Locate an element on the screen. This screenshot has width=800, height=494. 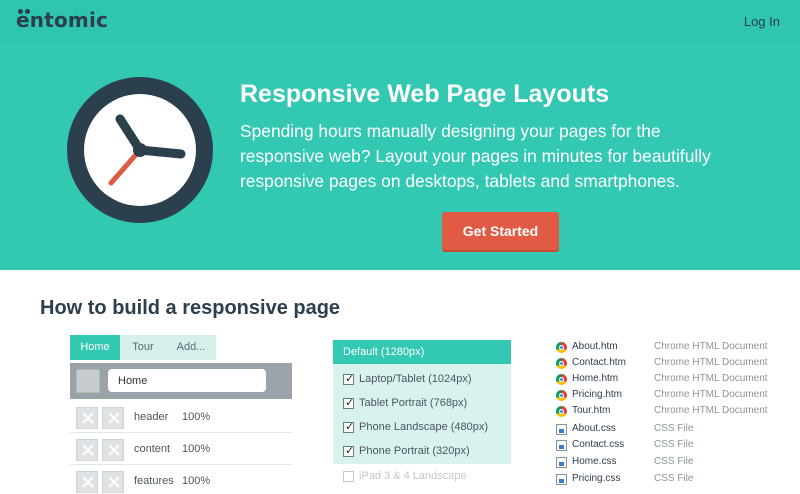
logo-dot-right is located at coordinates (27, 11).